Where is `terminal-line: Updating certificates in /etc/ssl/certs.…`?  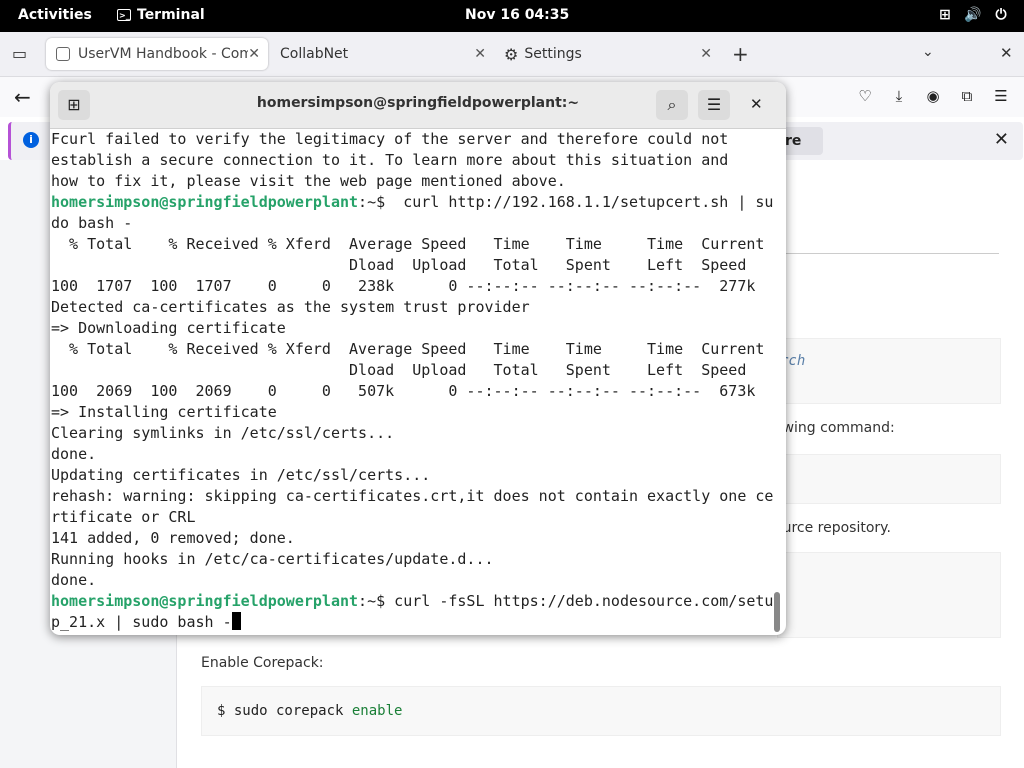 terminal-line: Updating certificates in /etc/ssl/certs.… is located at coordinates (412, 475).